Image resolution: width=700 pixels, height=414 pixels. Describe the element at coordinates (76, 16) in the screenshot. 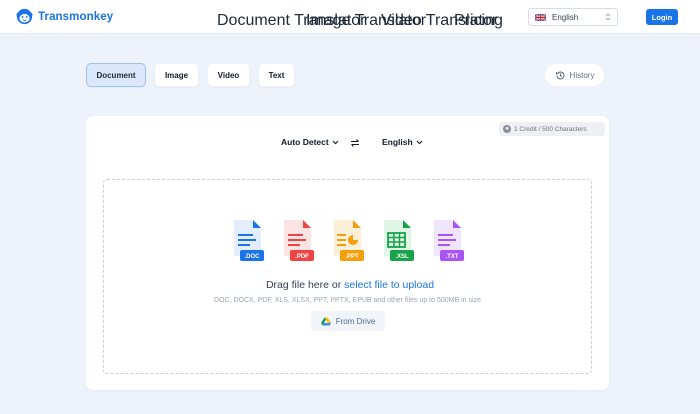

I see `brand-name: Transmonkey` at that location.